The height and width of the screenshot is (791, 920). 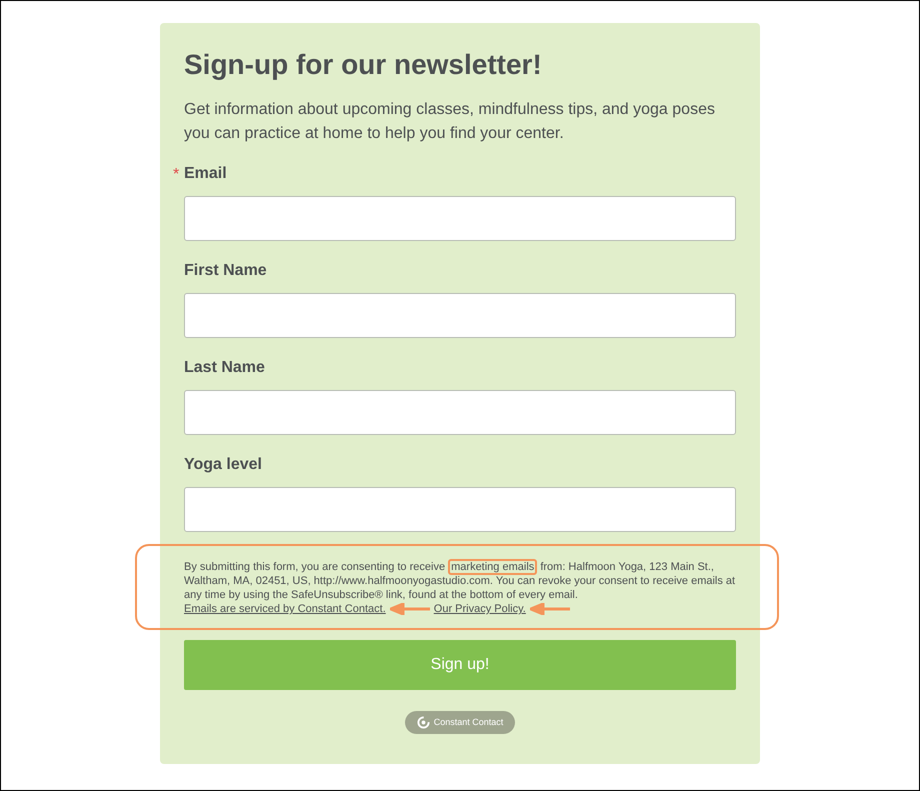 What do you see at coordinates (363, 65) in the screenshot?
I see `form-title: Sign-up for our newsletter!` at bounding box center [363, 65].